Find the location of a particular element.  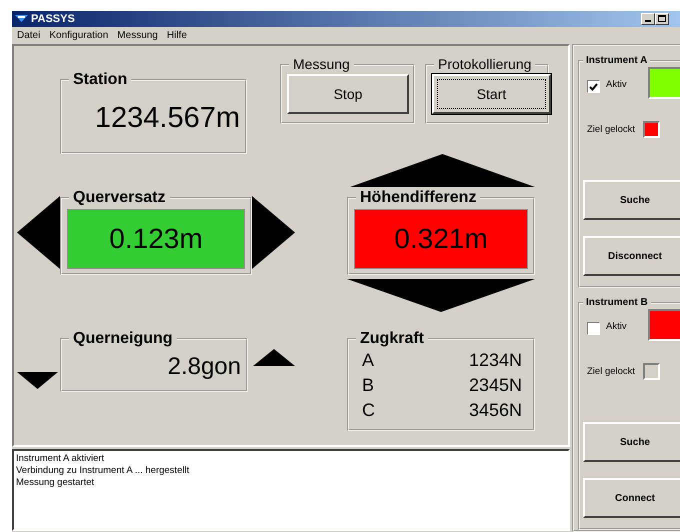

minimize-button is located at coordinates (648, 18).